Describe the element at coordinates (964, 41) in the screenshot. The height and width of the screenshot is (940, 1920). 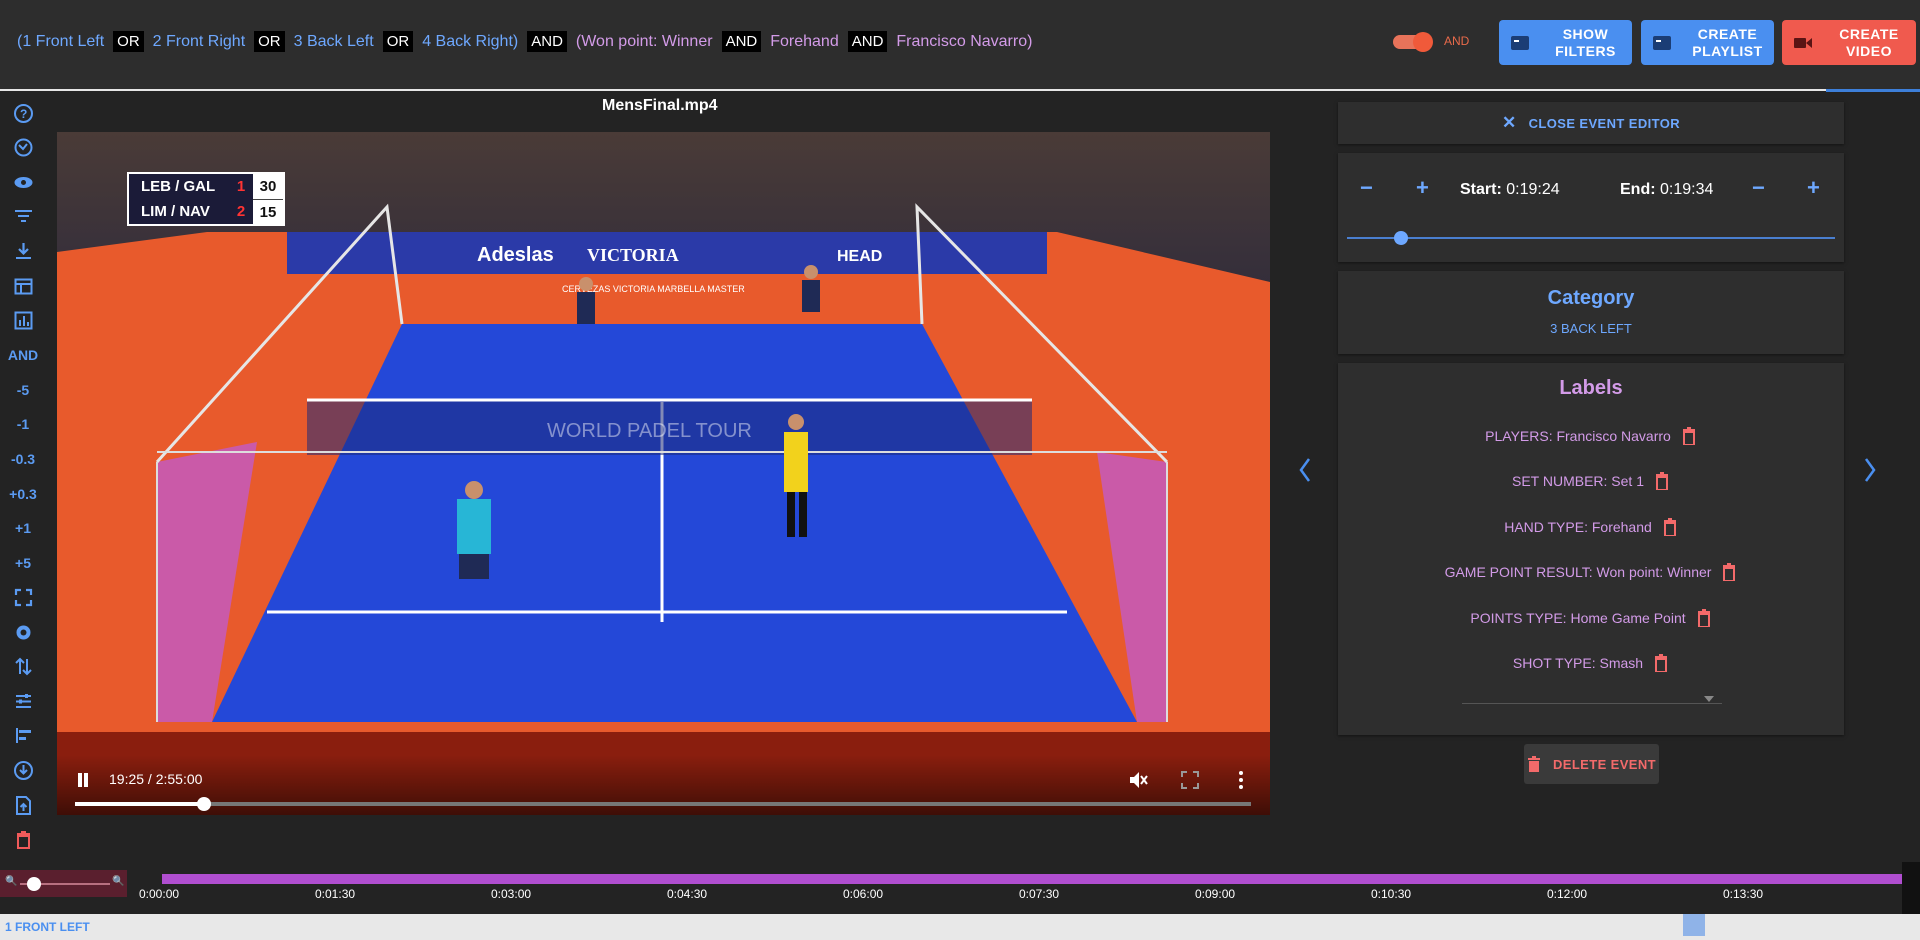
I see `filter-term: Francisco Navarro)` at that location.